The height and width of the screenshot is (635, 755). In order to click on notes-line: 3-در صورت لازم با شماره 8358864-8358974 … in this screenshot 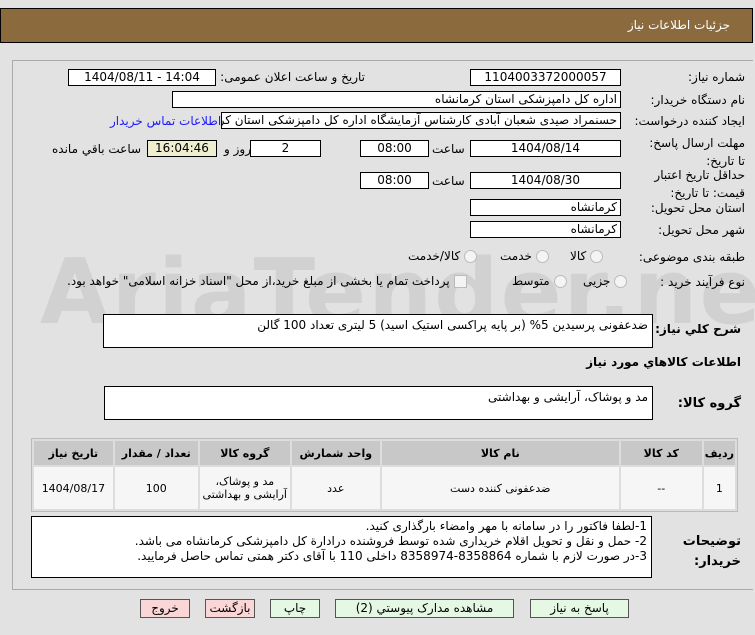, I will do `click(392, 556)`.